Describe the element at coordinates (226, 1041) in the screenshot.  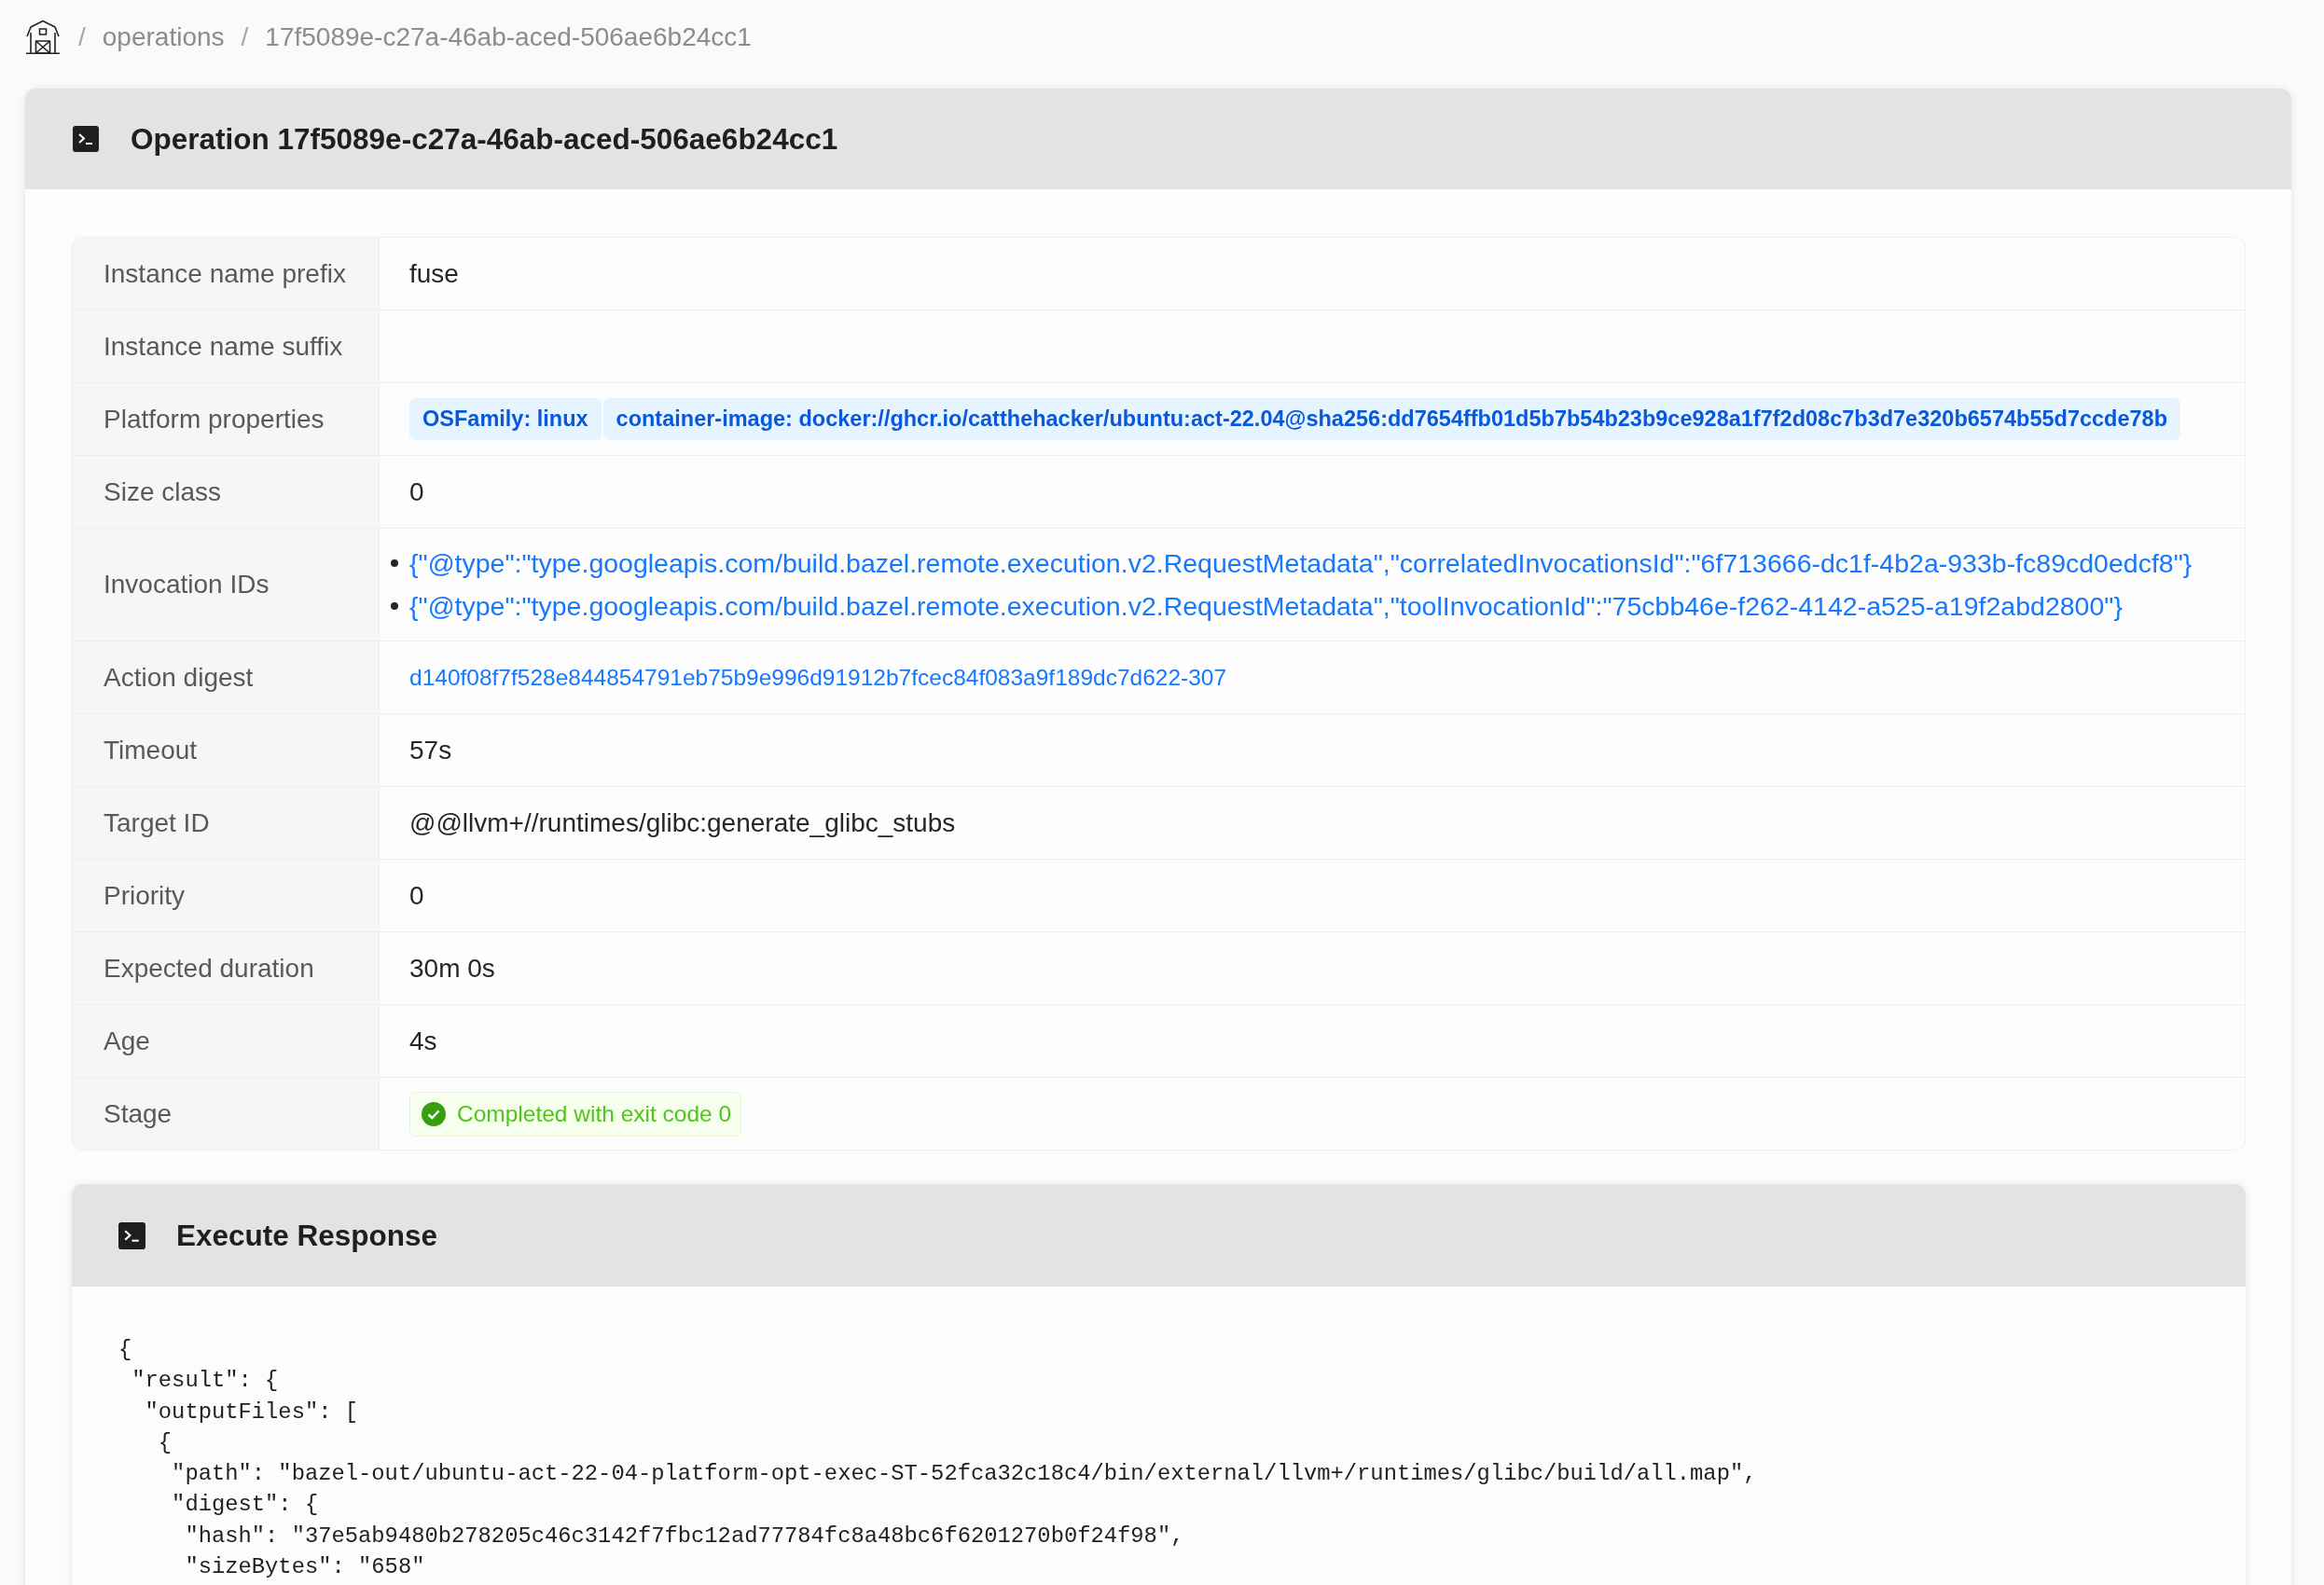
I see `field-label: Age` at that location.